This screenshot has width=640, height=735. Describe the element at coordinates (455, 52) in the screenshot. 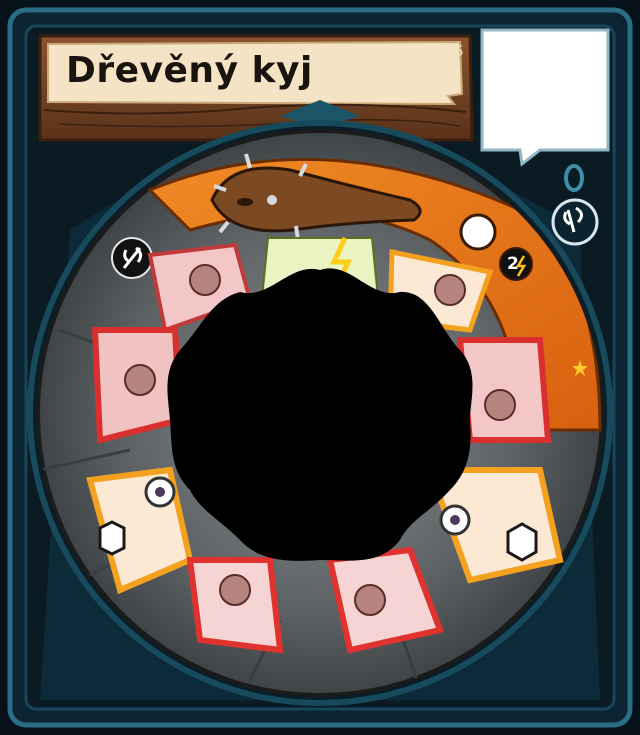

I see `card-level: 35` at that location.